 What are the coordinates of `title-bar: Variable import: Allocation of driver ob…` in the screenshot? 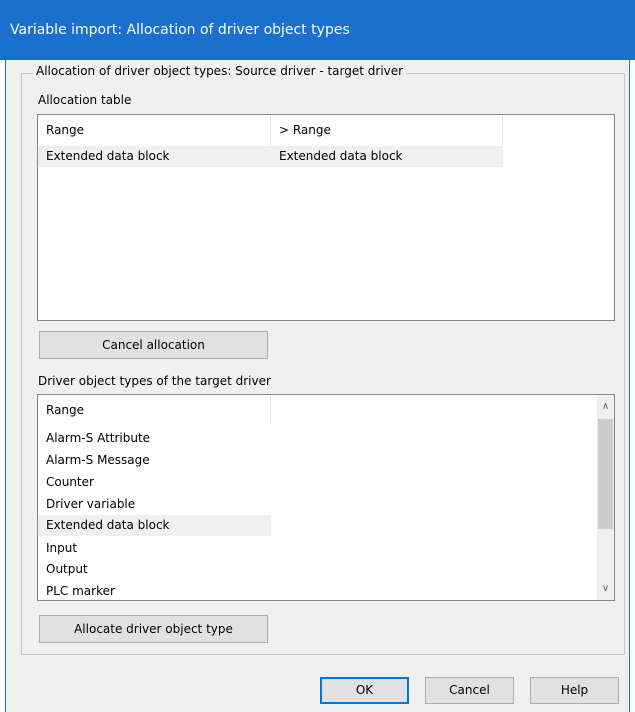 It's located at (317, 30).